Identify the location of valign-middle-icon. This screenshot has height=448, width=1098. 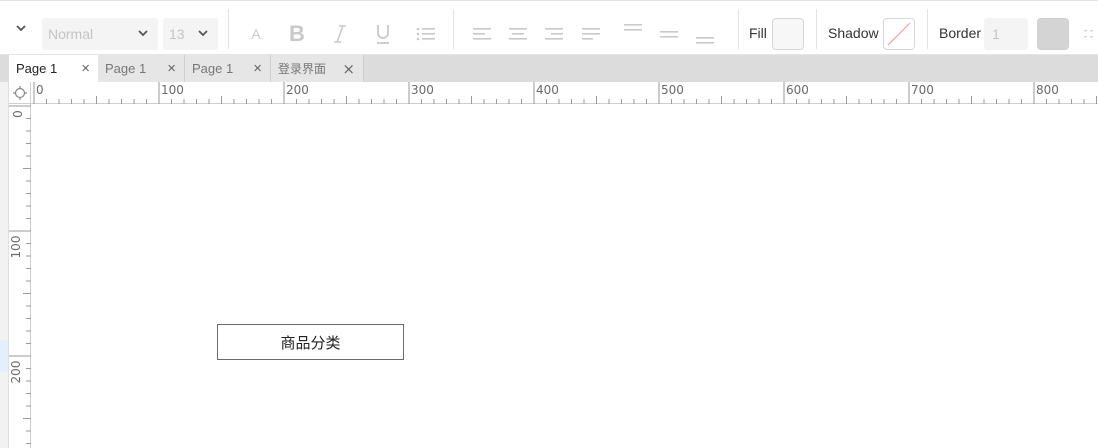
(669, 34).